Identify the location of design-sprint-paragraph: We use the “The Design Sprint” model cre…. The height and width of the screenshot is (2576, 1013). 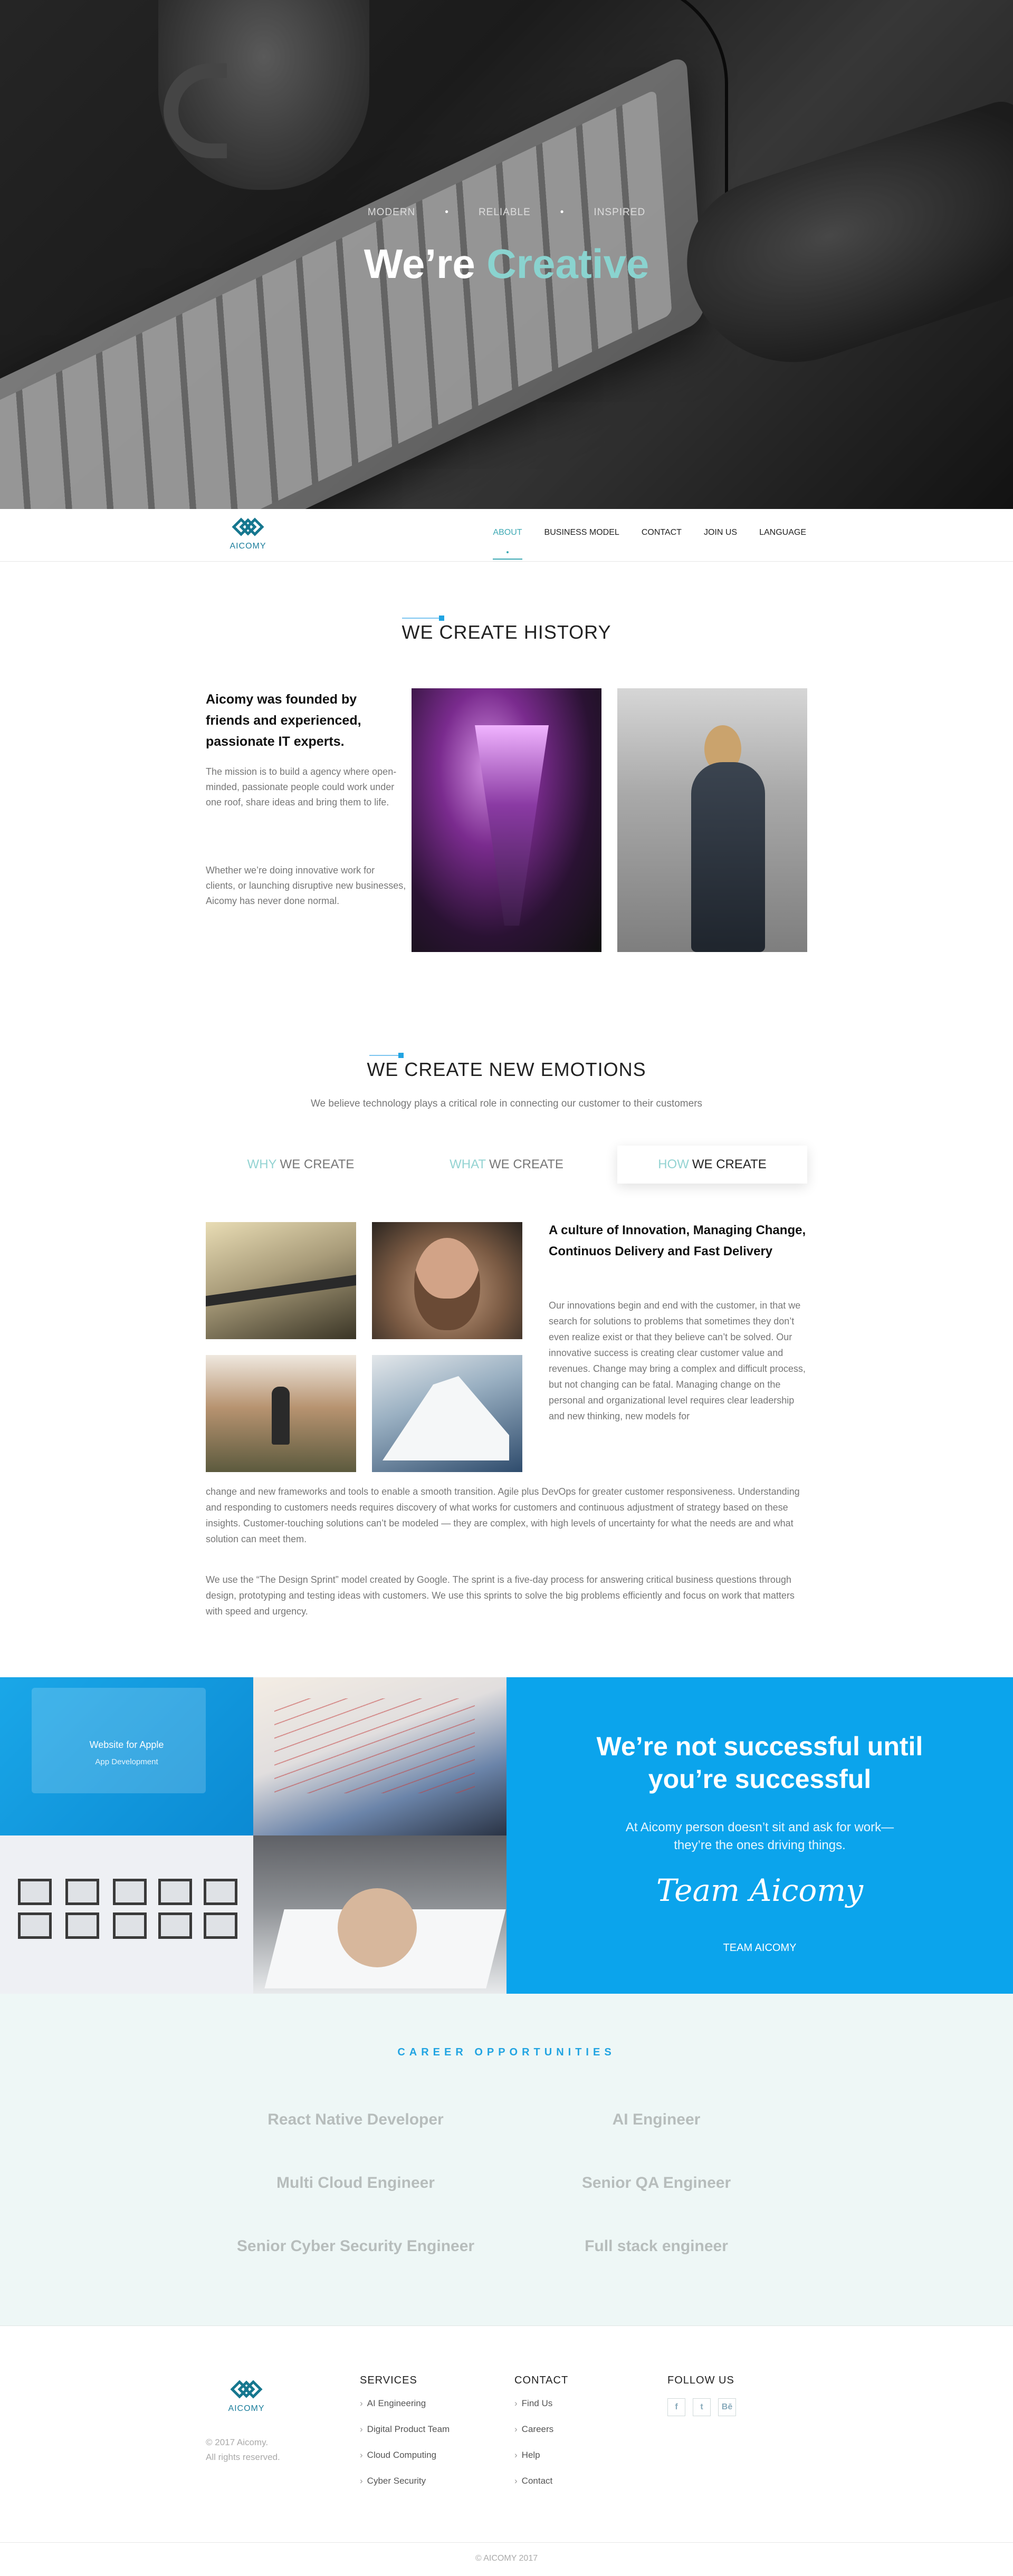
(500, 1596).